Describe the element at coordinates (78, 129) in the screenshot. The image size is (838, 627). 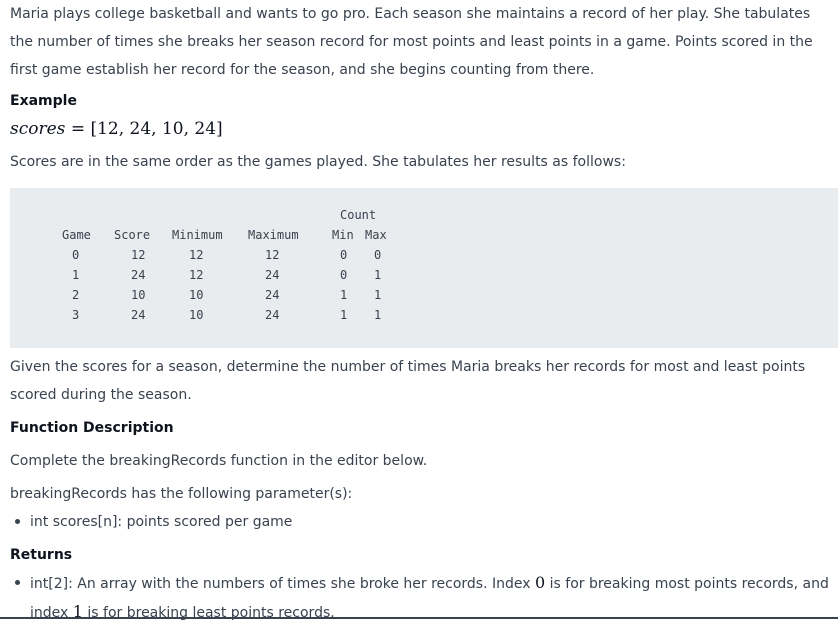
I see `formula-equals: =` at that location.